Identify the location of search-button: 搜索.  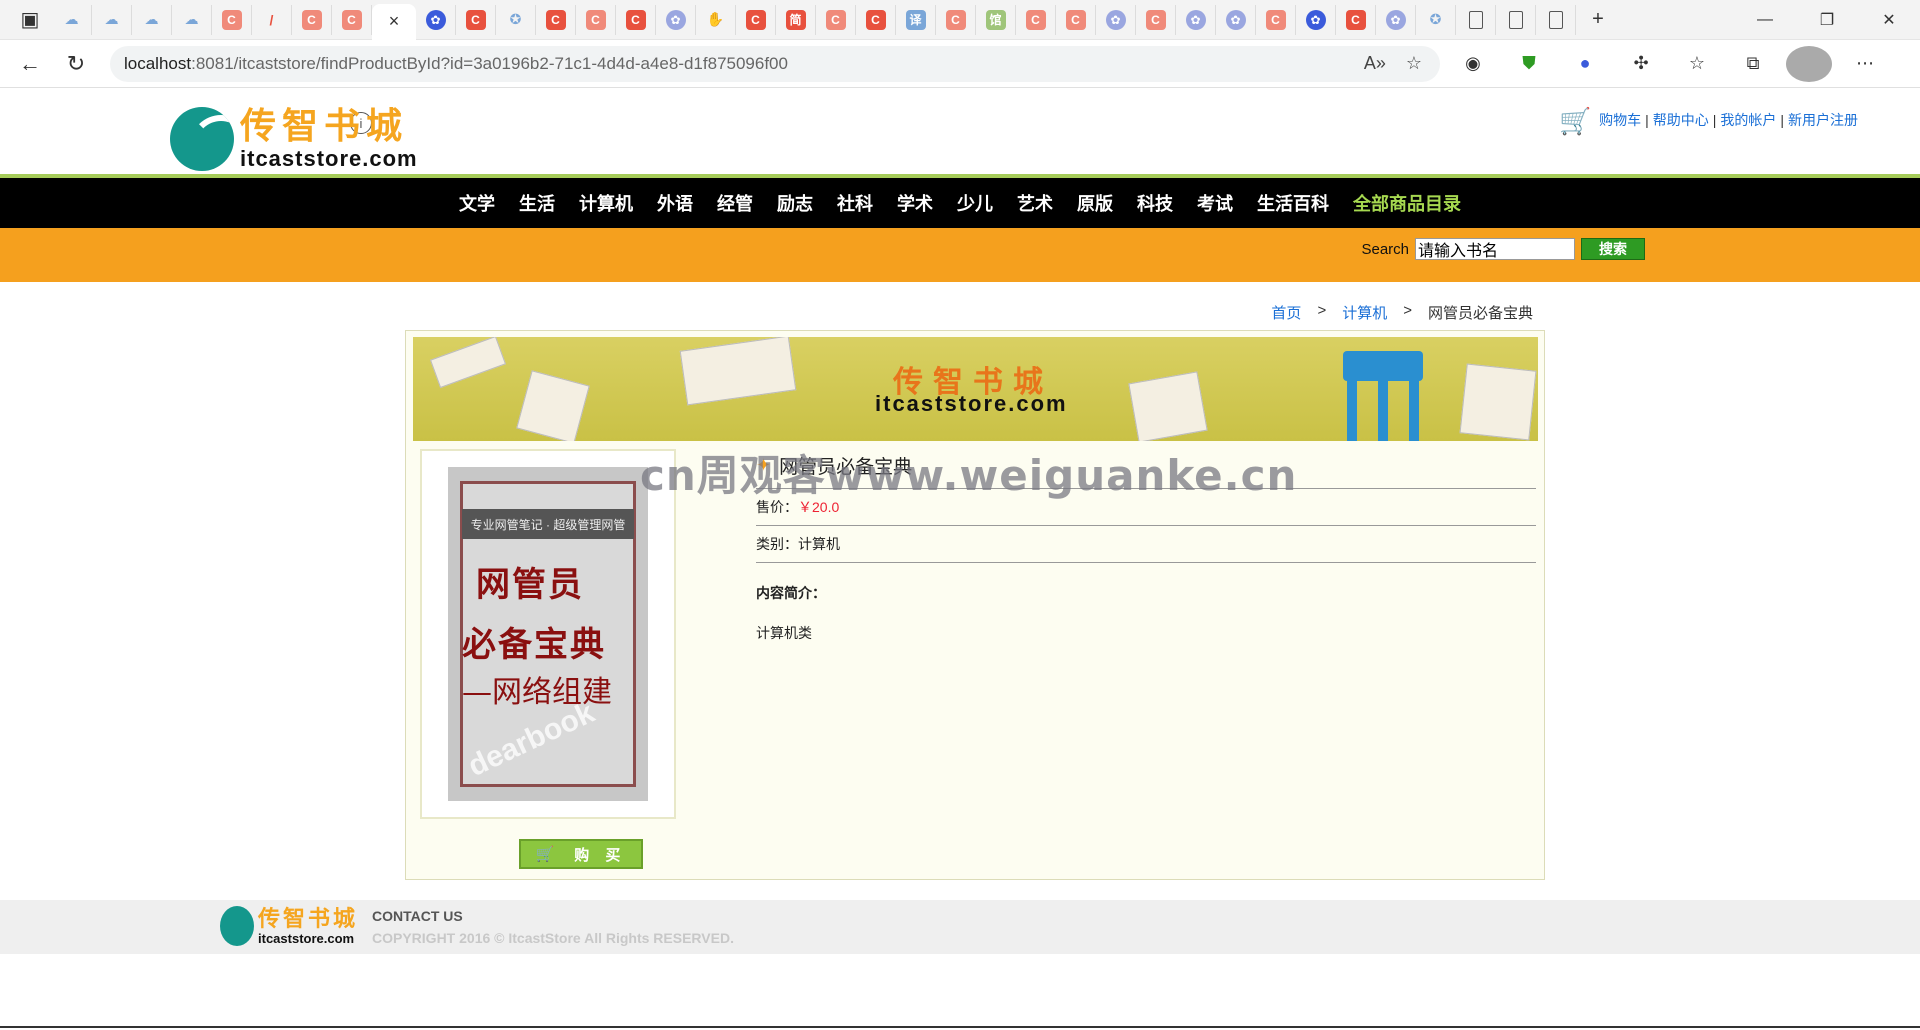
(1613, 249).